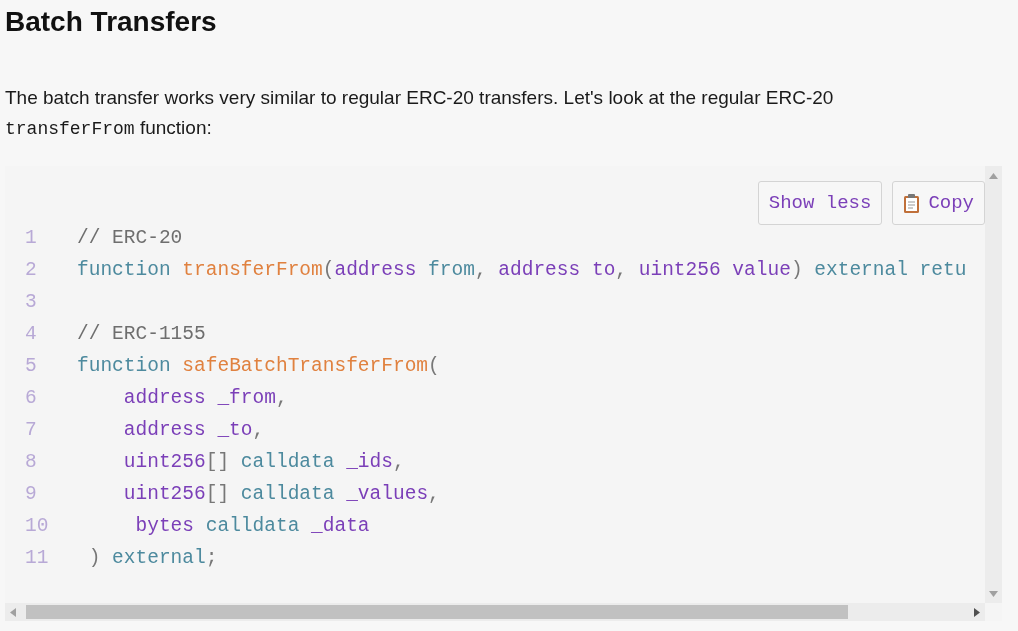 This screenshot has width=1018, height=631. Describe the element at coordinates (938, 203) in the screenshot. I see `copy-button: Copy` at that location.